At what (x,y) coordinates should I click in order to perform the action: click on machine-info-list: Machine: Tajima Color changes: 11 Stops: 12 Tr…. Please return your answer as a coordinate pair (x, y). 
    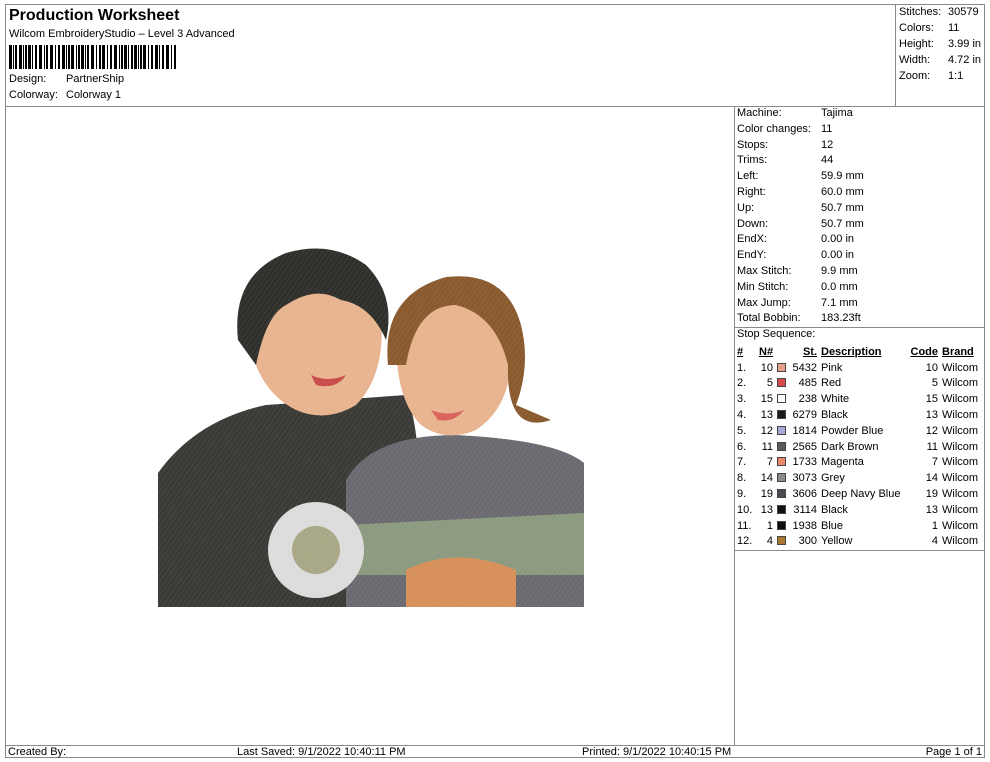
    Looking at the image, I should click on (860, 217).